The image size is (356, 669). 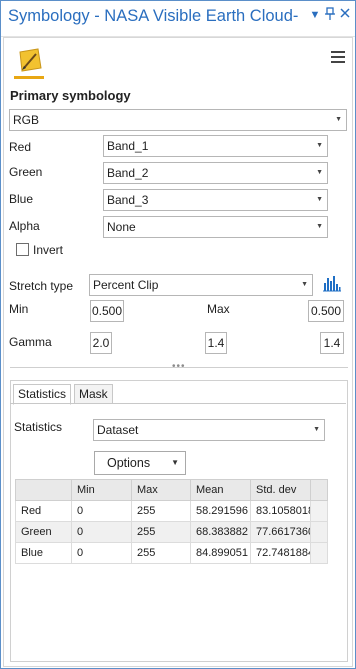 I want to click on stretch-type-value: Percent Clip, so click(x=126, y=285).